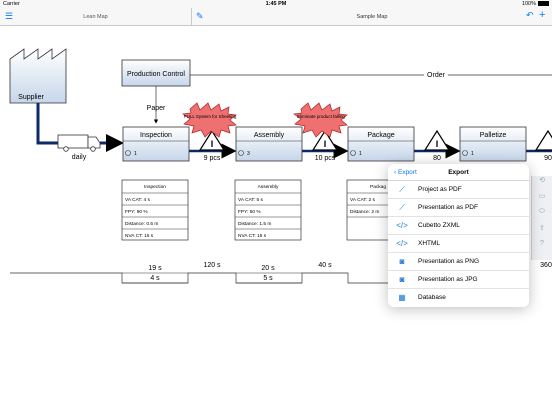  I want to click on inventory-icon, so click(543, 140).